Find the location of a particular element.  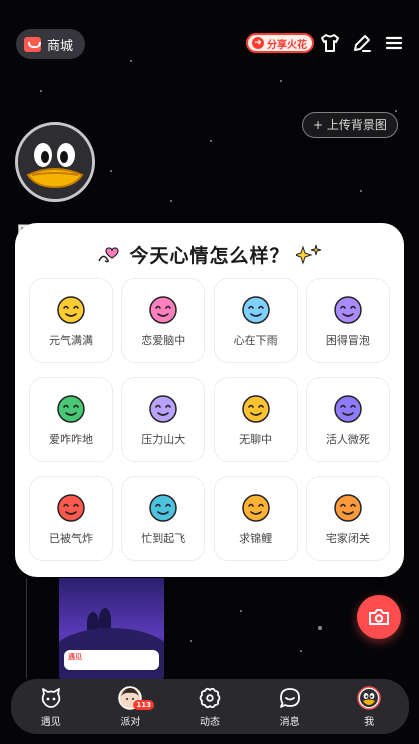

in-love-face-icon is located at coordinates (163, 309).